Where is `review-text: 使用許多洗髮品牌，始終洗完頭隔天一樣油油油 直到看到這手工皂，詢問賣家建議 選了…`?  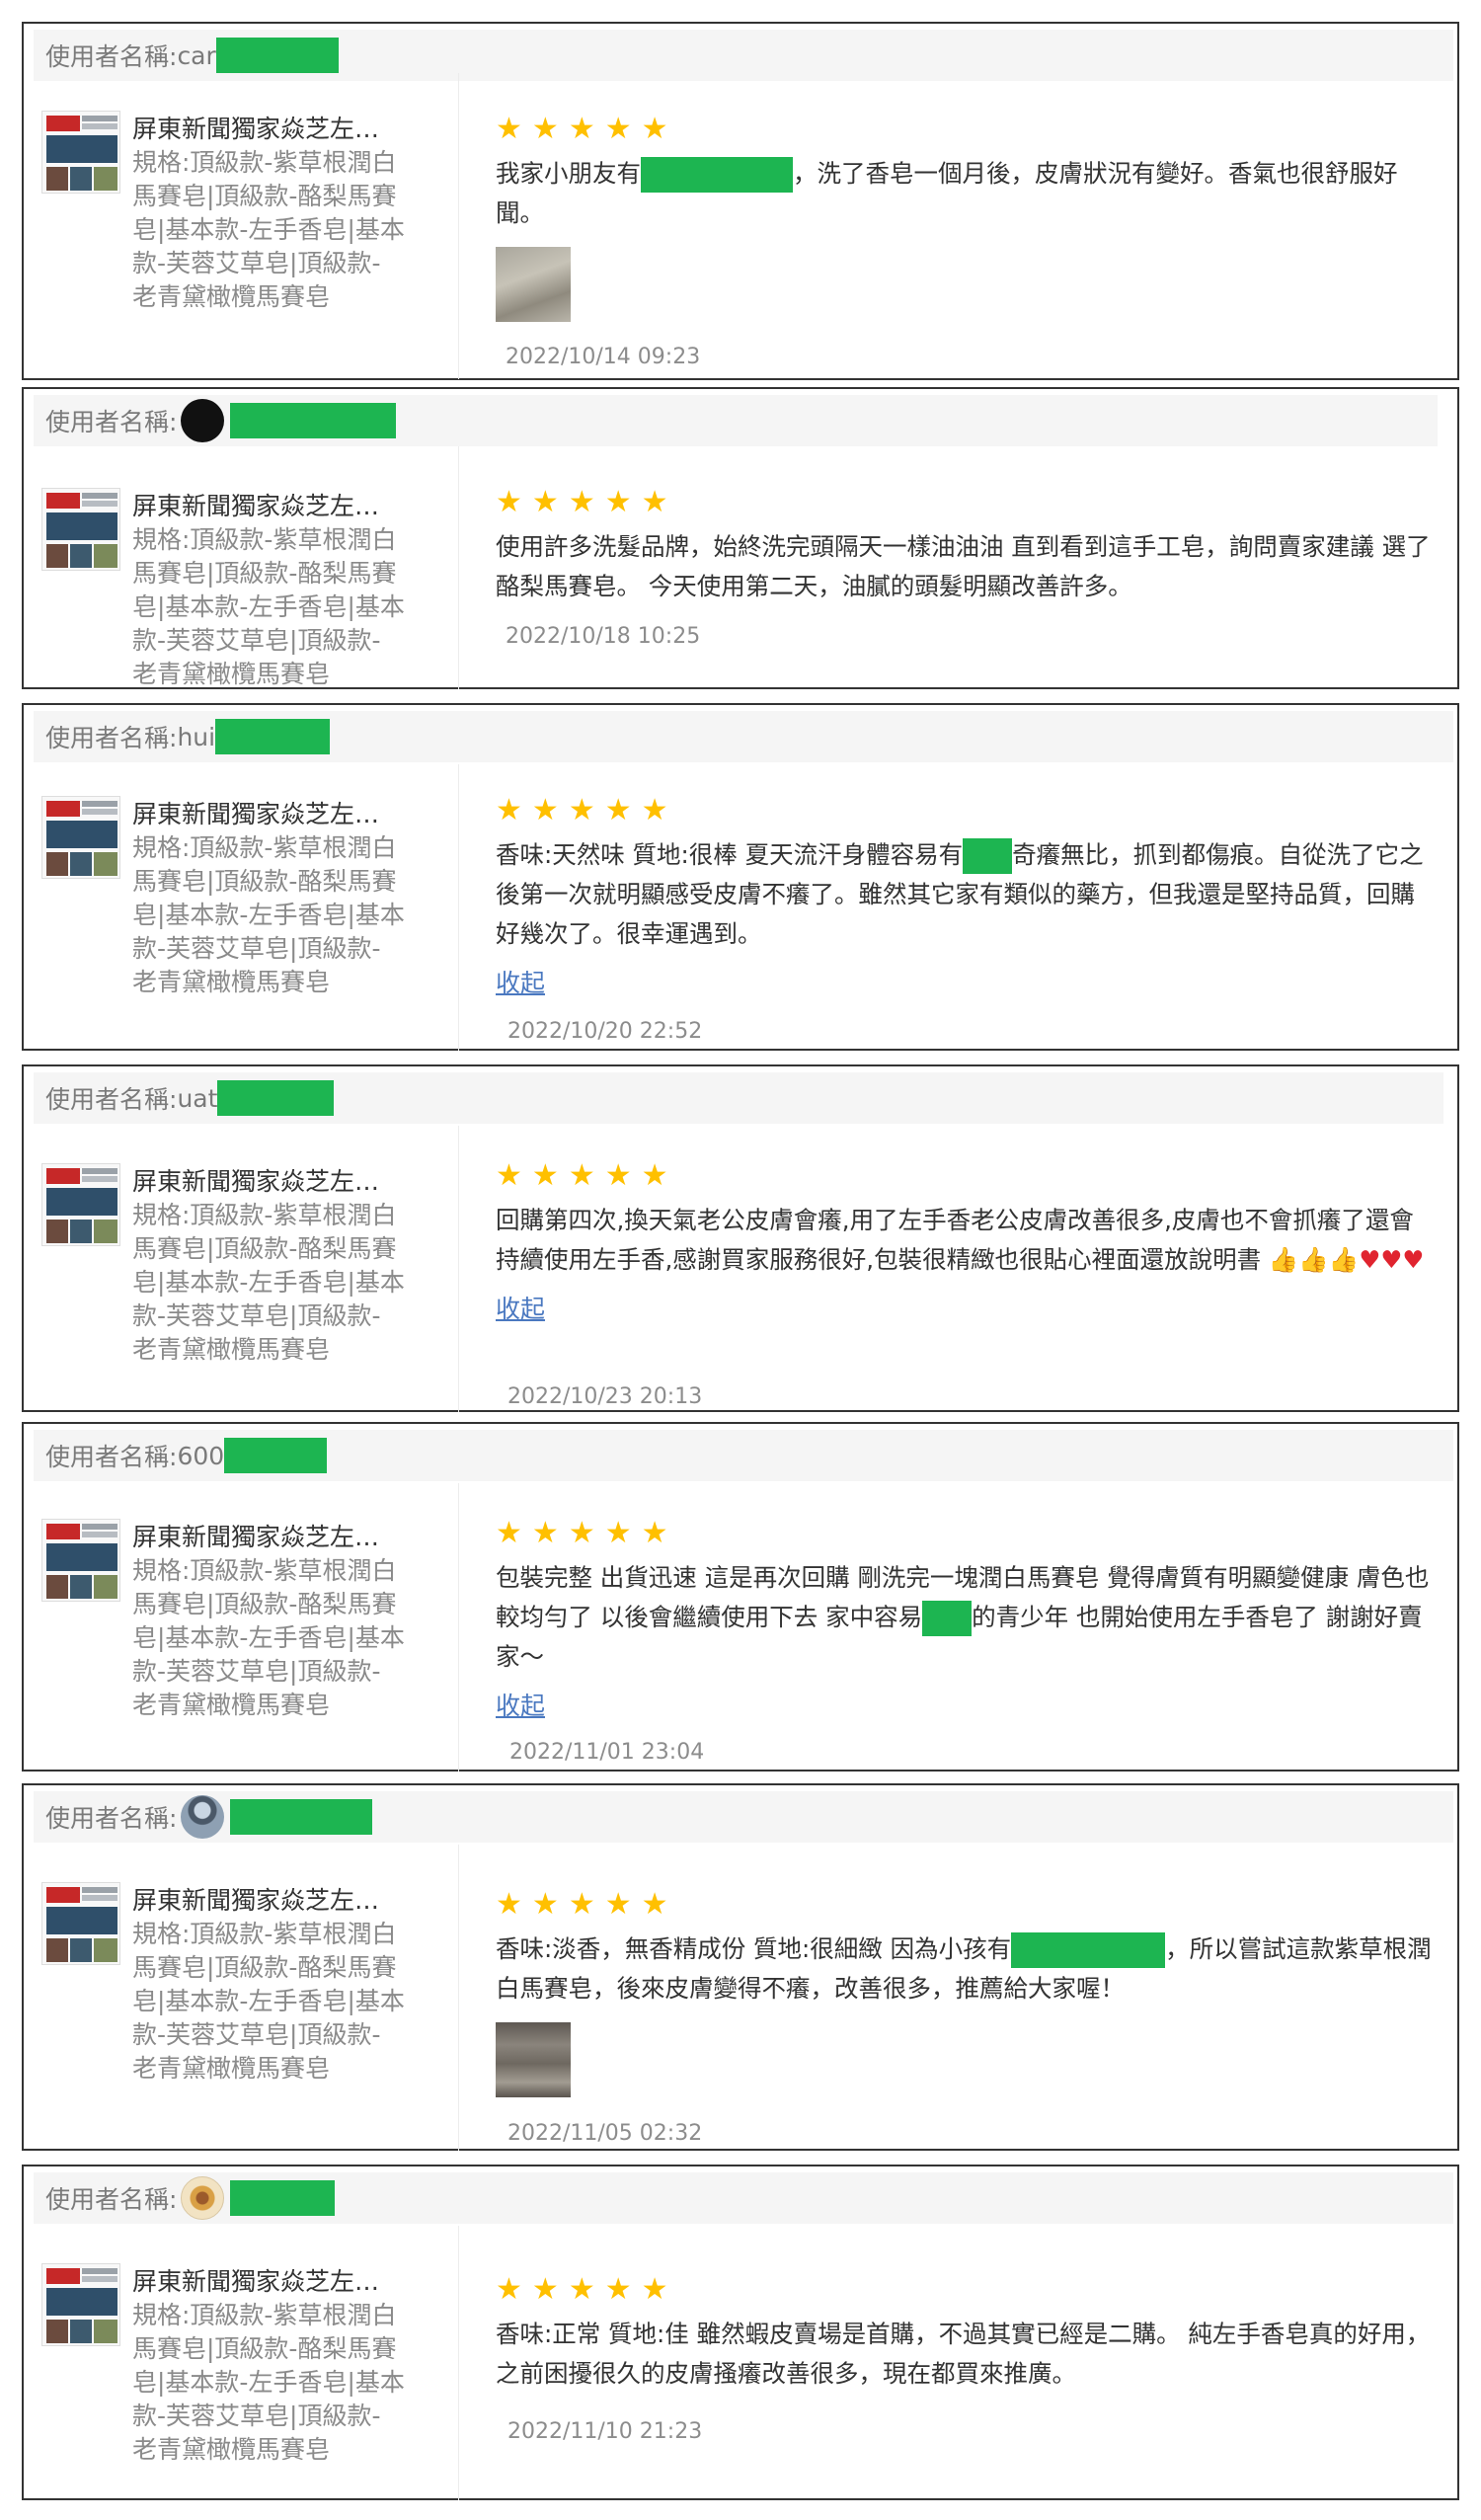
review-text: 使用許多洗髮品牌，始終洗完頭隔天一樣油油油 直到看到這手工皂，詢問賣家建議 選了… is located at coordinates (963, 566).